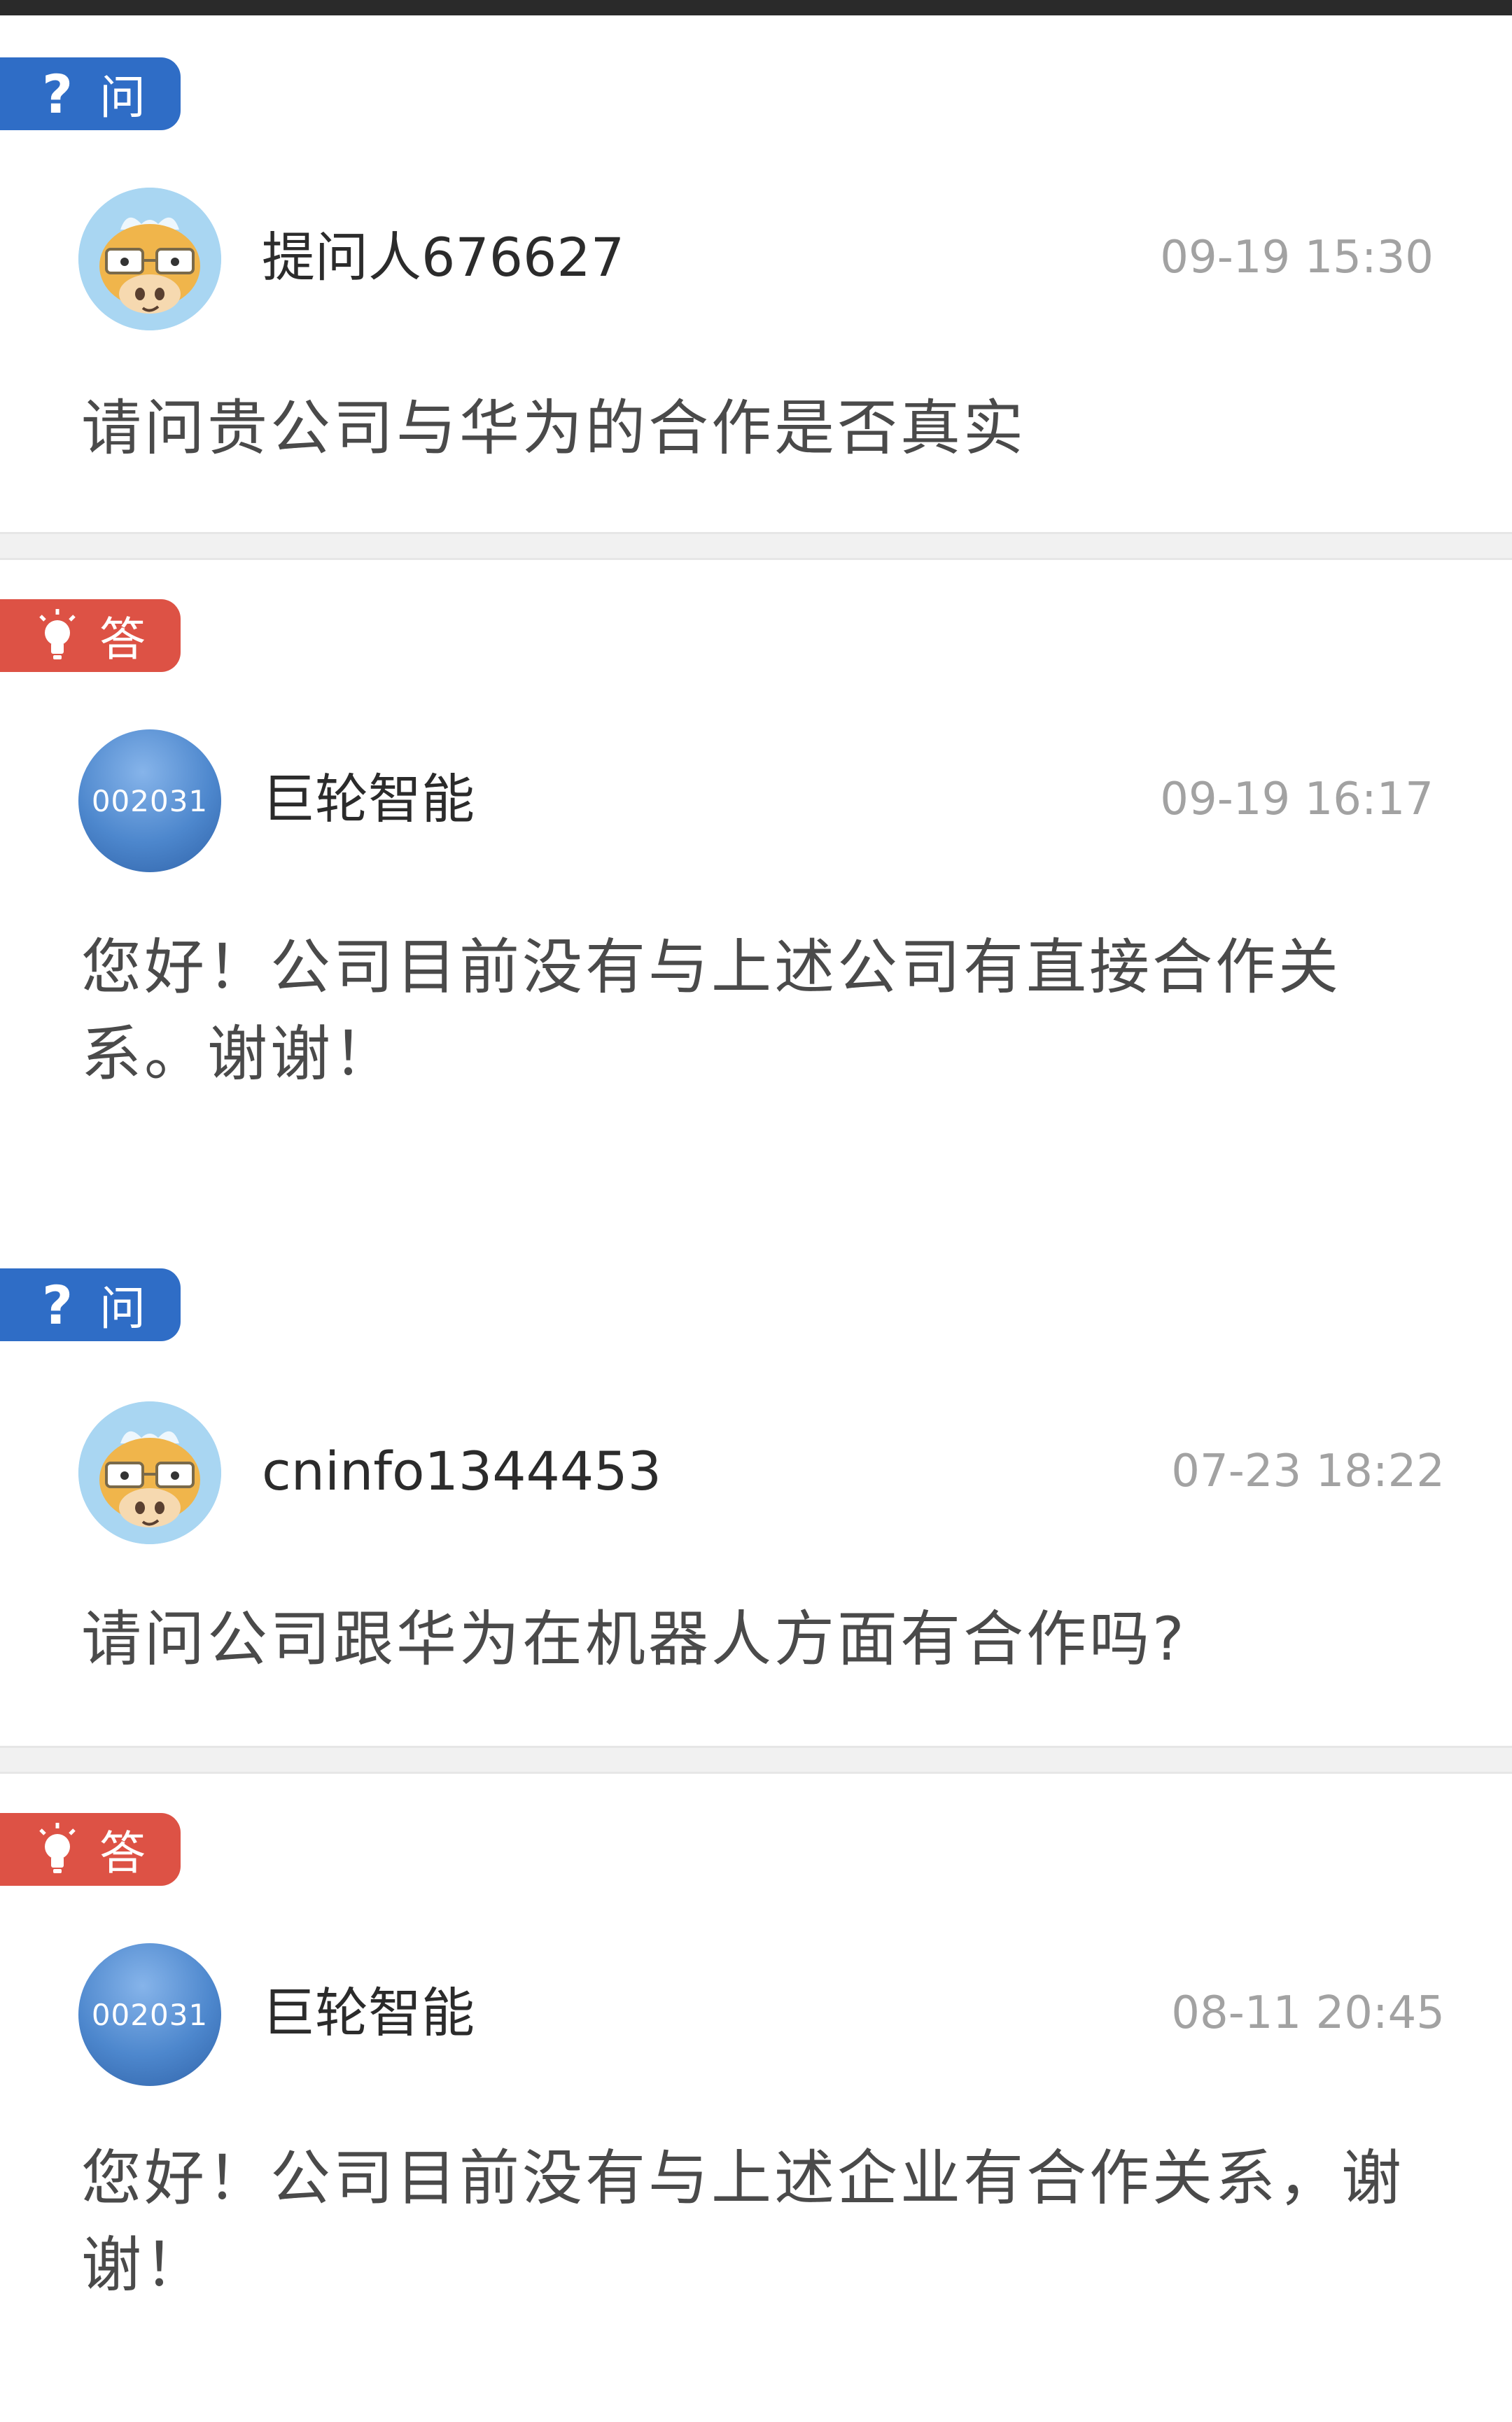  I want to click on answer-time: 09-19 16:17, so click(1297, 799).